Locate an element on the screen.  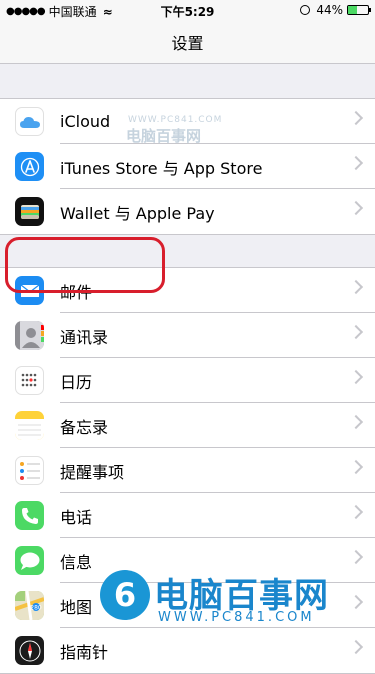
row-reminders: 提醒事项 is located at coordinates (187, 470).